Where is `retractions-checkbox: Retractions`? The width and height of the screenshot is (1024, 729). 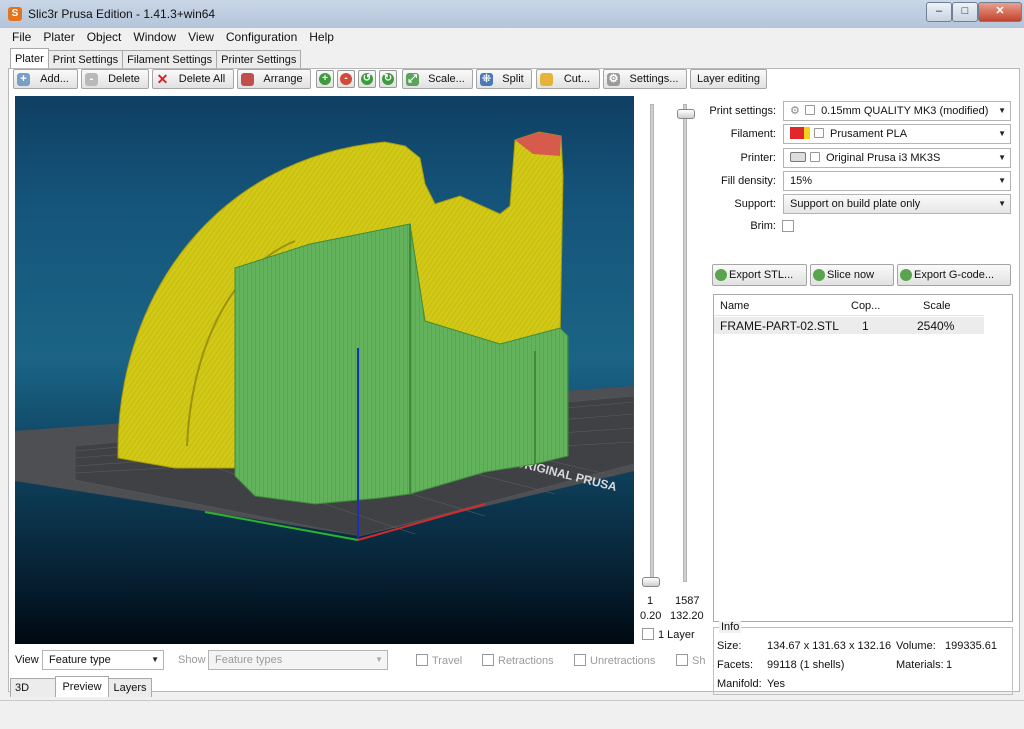
retractions-checkbox: Retractions is located at coordinates (518, 660).